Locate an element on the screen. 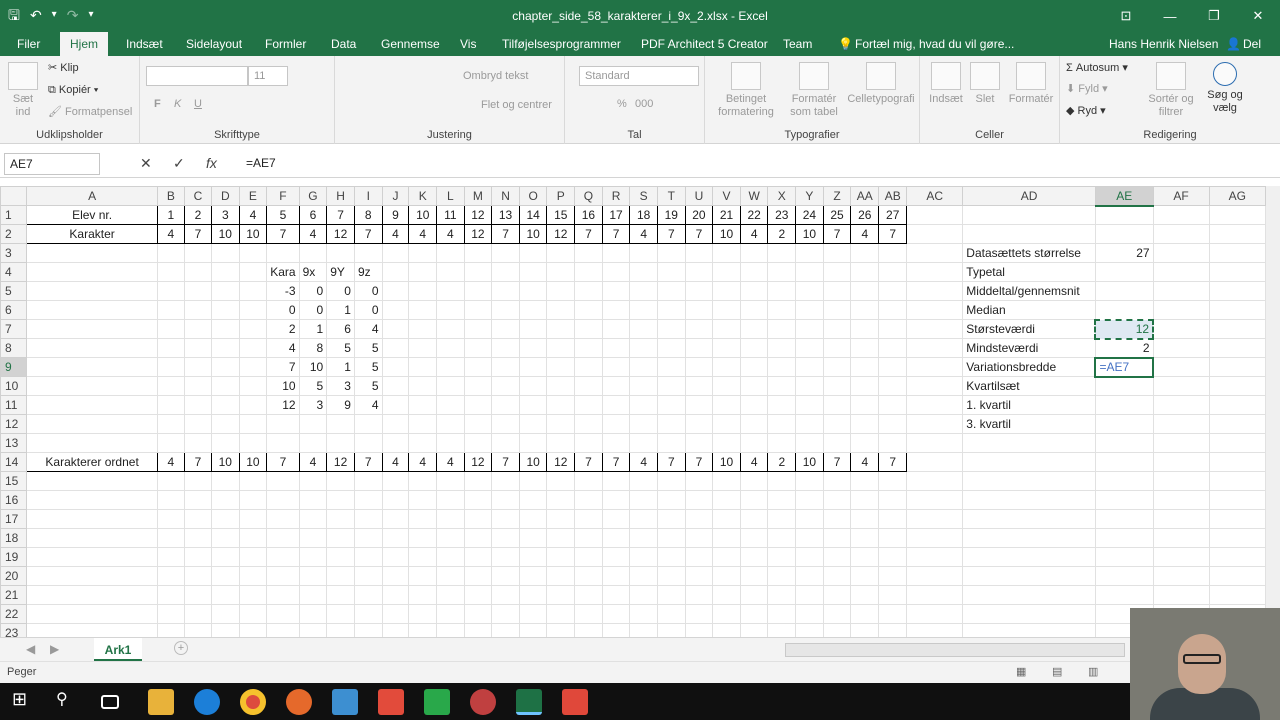 This screenshot has width=1280, height=720. row-header: 18 is located at coordinates (14, 538).